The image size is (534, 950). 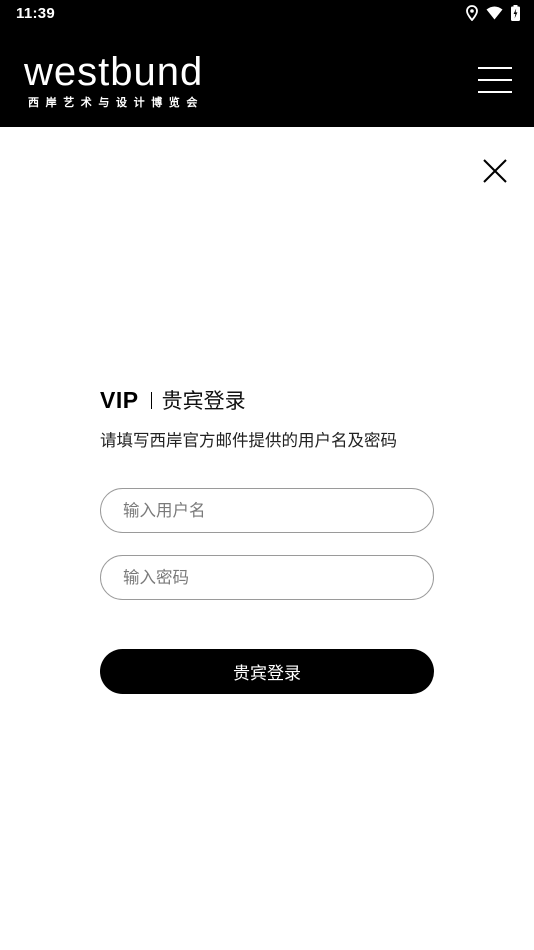 I want to click on status-icons, so click(x=493, y=13).